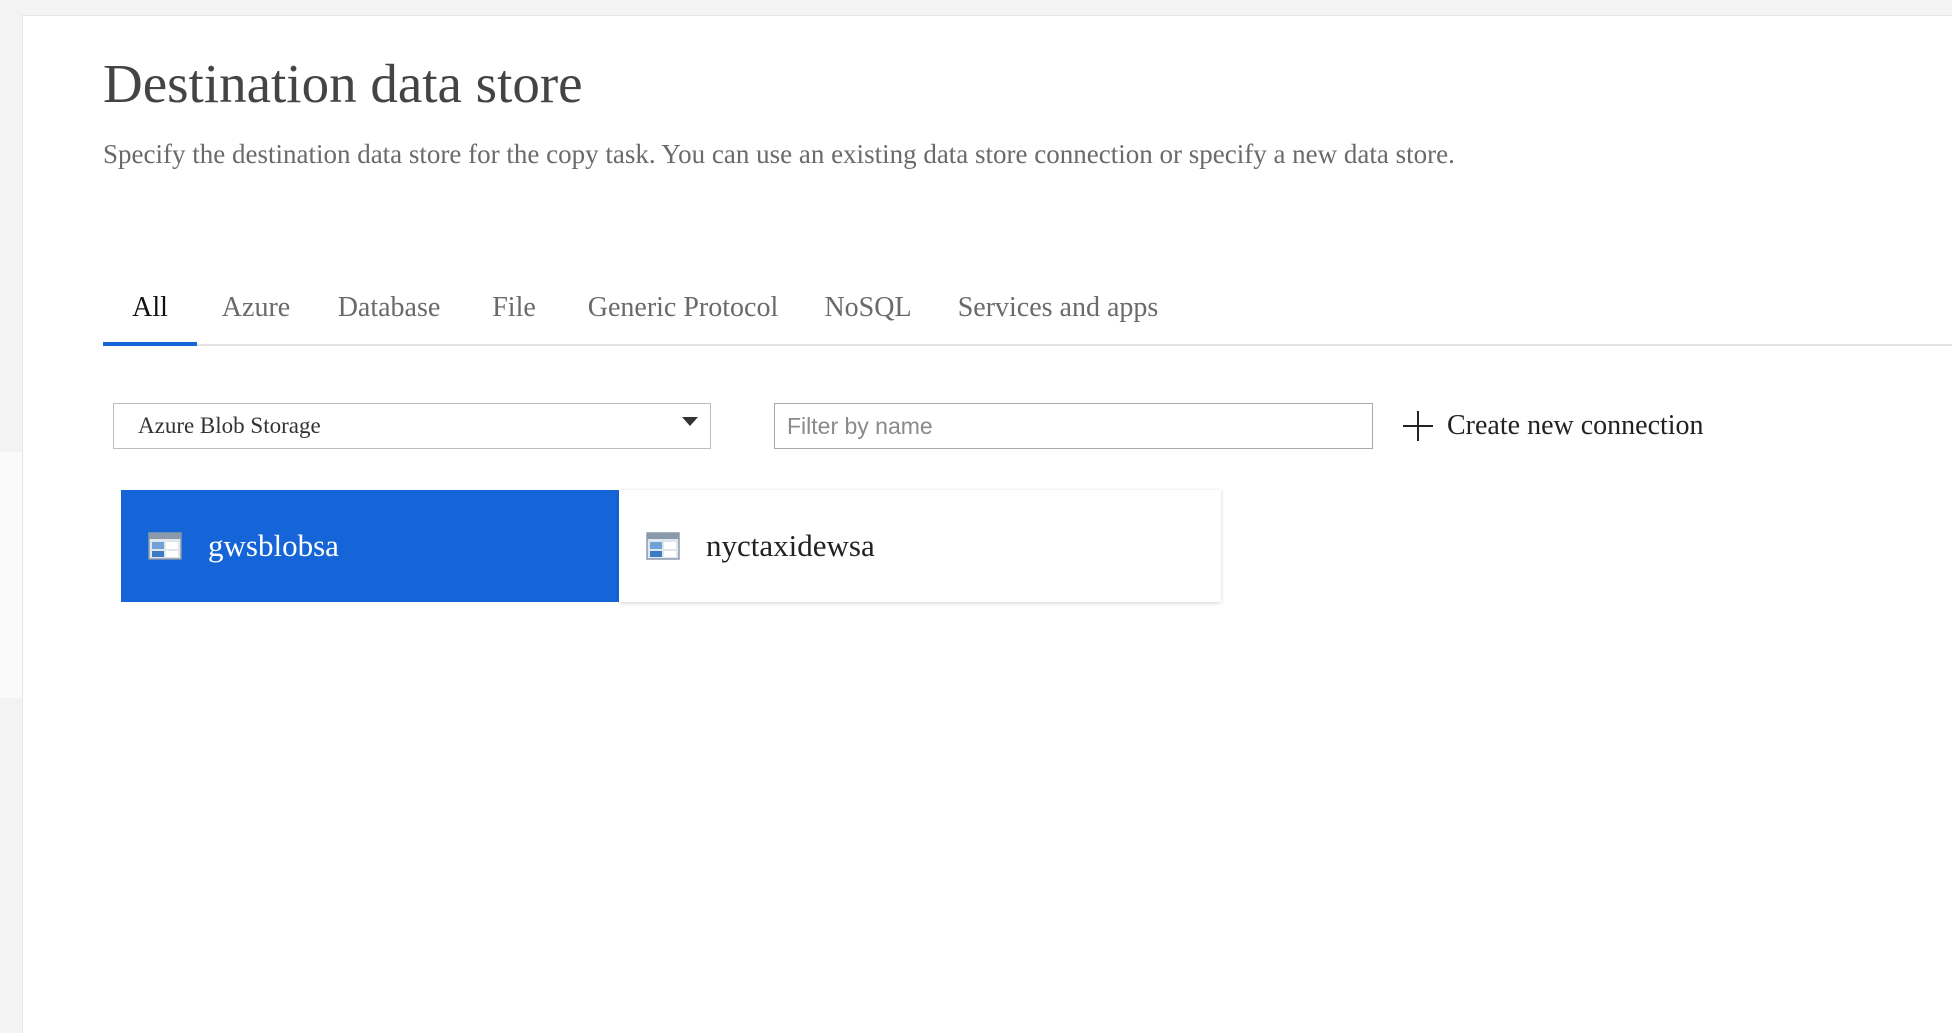 This screenshot has width=1952, height=1033. What do you see at coordinates (790, 545) in the screenshot?
I see `connection-name: nyctaxidewsa` at bounding box center [790, 545].